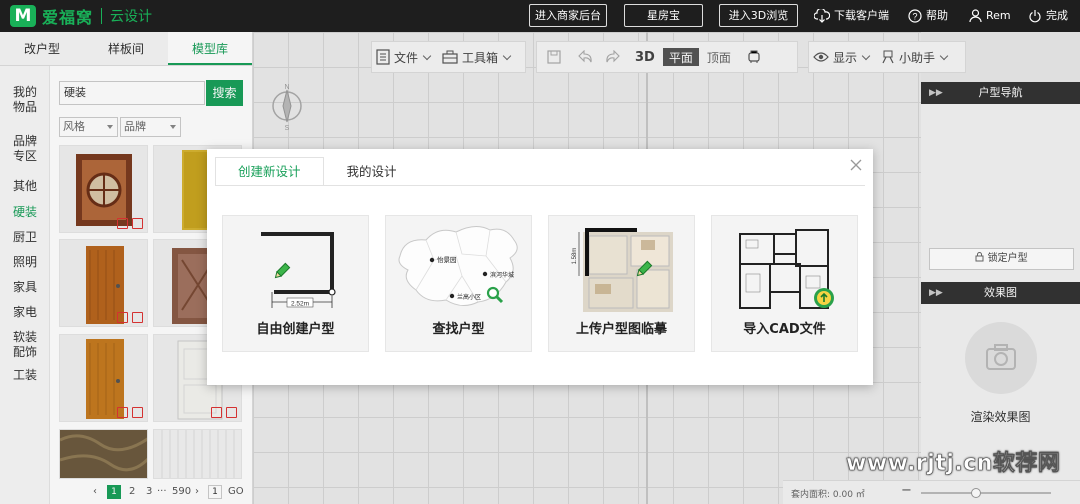 The width and height of the screenshot is (1080, 504). Describe the element at coordinates (975, 16) in the screenshot. I see `user-icon` at that location.